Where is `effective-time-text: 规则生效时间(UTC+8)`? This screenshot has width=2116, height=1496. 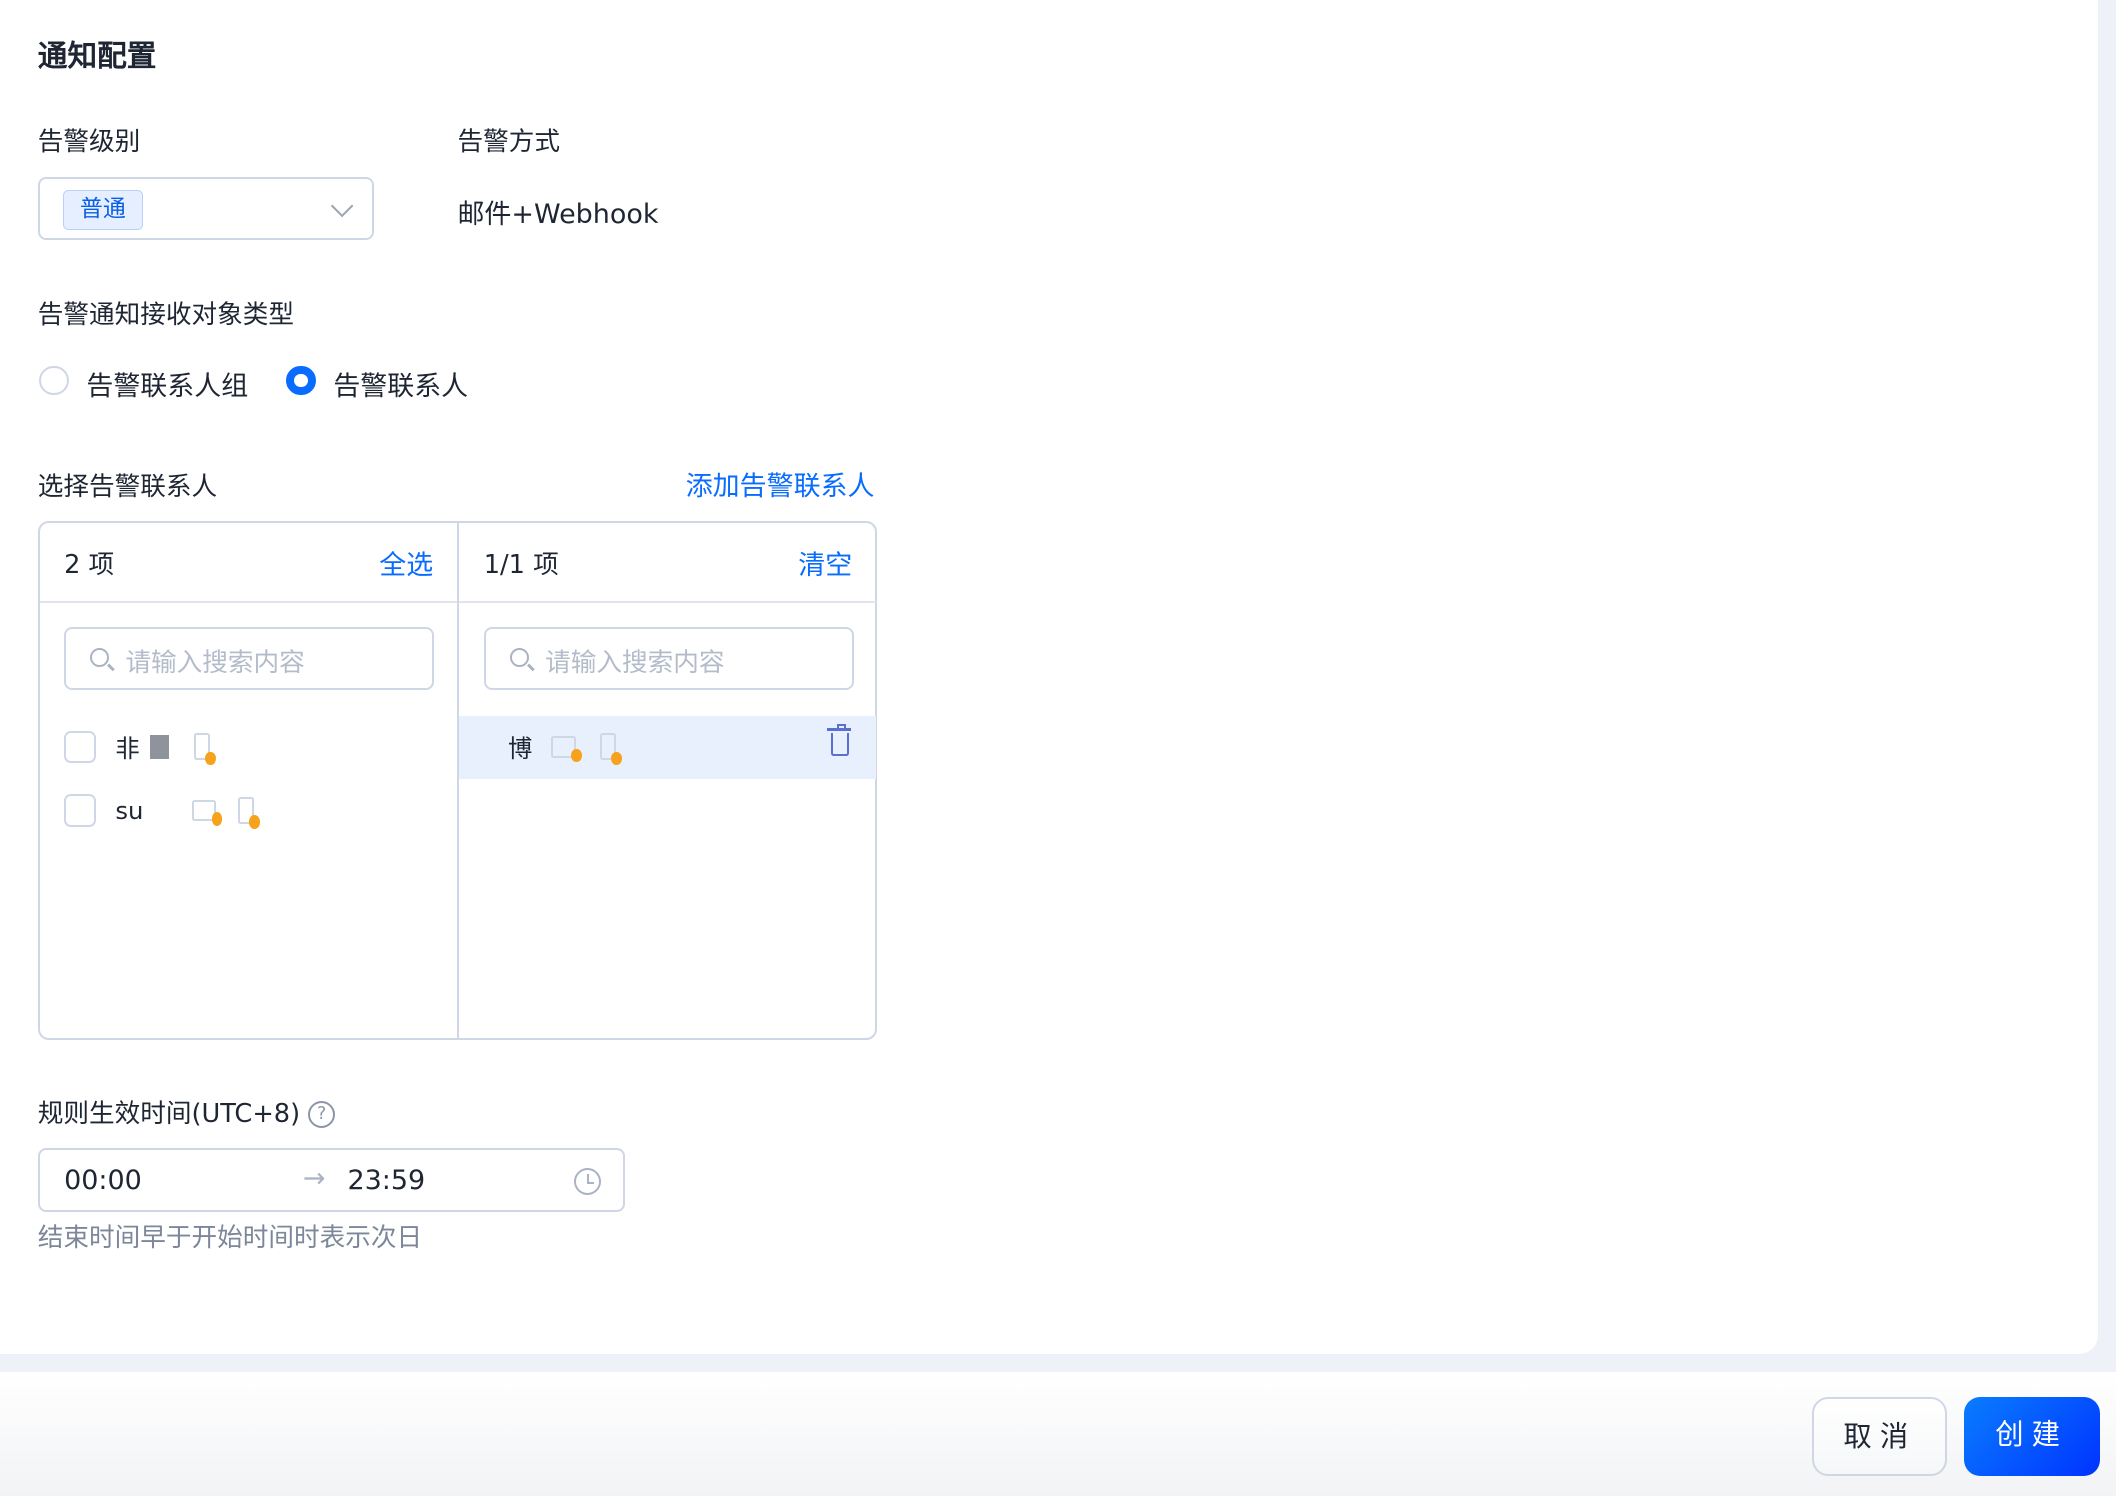 effective-time-text: 规则生效时间(UTC+8) is located at coordinates (169, 1114).